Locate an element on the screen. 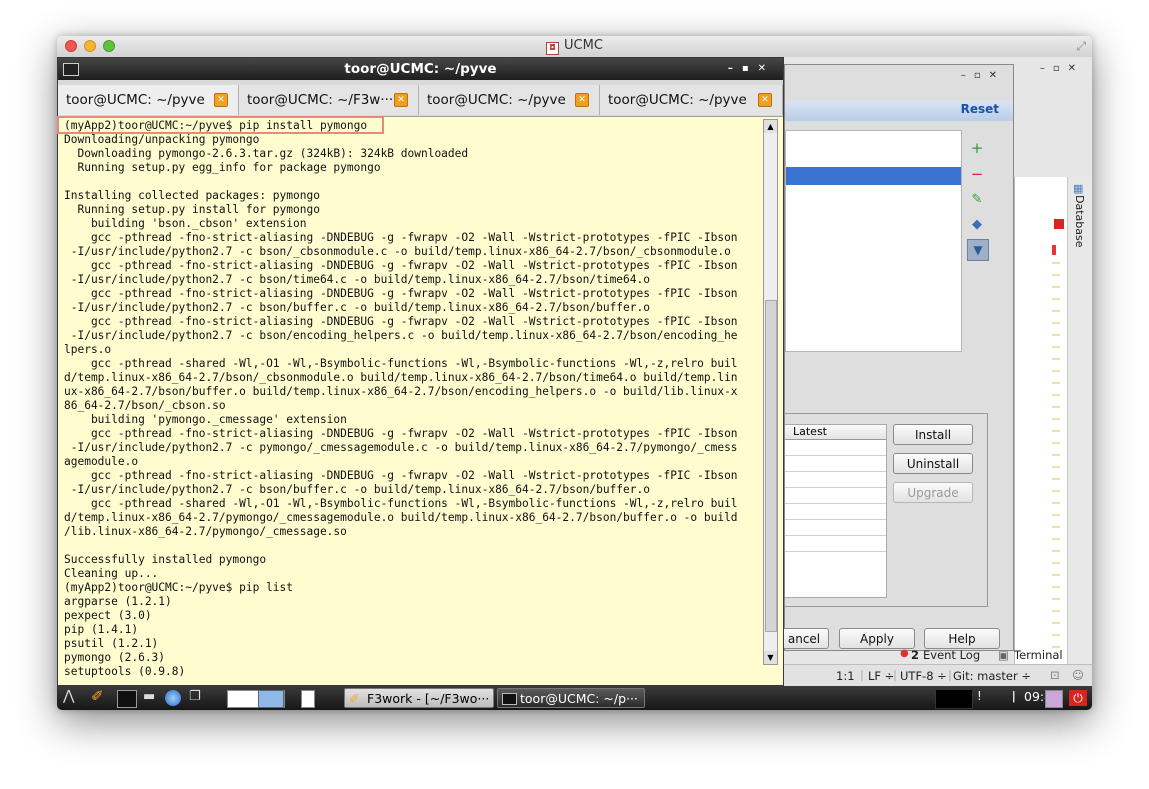 The height and width of the screenshot is (789, 1149). install-button: Install is located at coordinates (933, 434).